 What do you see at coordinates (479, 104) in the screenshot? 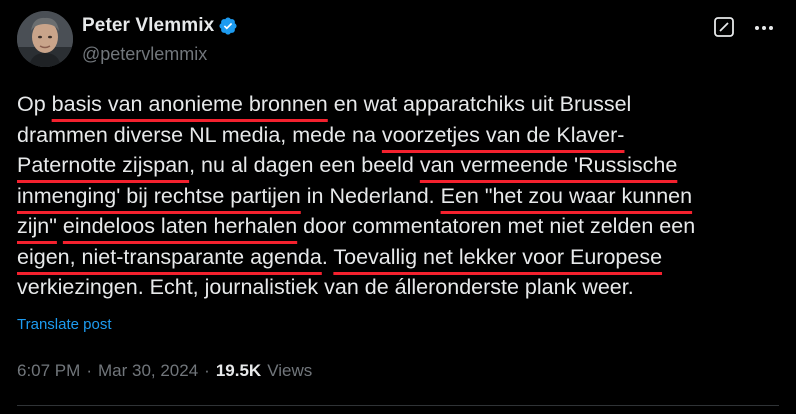
I see `body-text-segment: en wat apparatchiks uit Brussel` at bounding box center [479, 104].